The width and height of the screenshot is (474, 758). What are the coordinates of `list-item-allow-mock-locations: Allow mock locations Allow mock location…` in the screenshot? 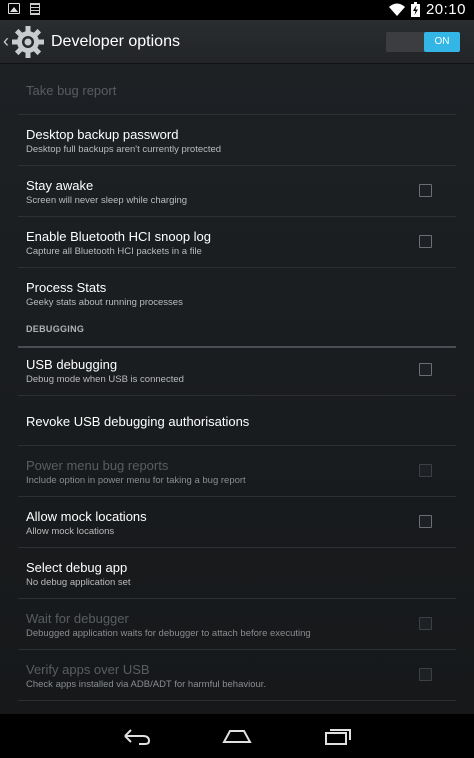 It's located at (237, 522).